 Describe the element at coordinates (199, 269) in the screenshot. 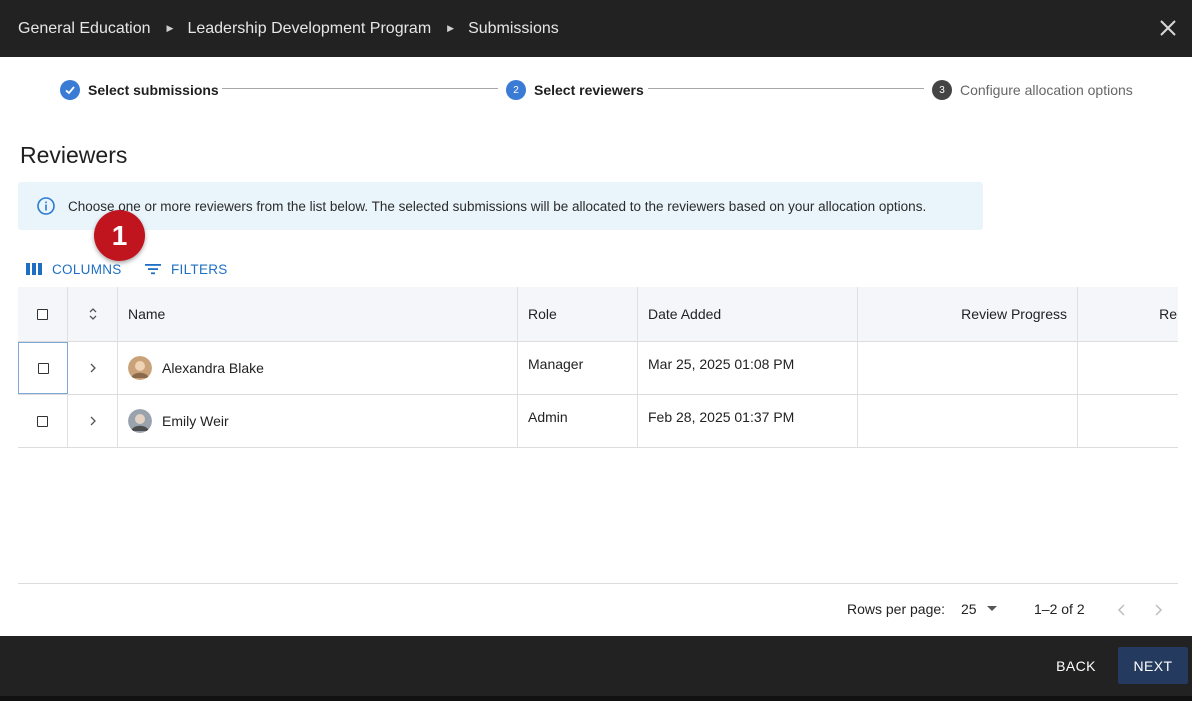

I see `filters-label: FILTERS` at that location.